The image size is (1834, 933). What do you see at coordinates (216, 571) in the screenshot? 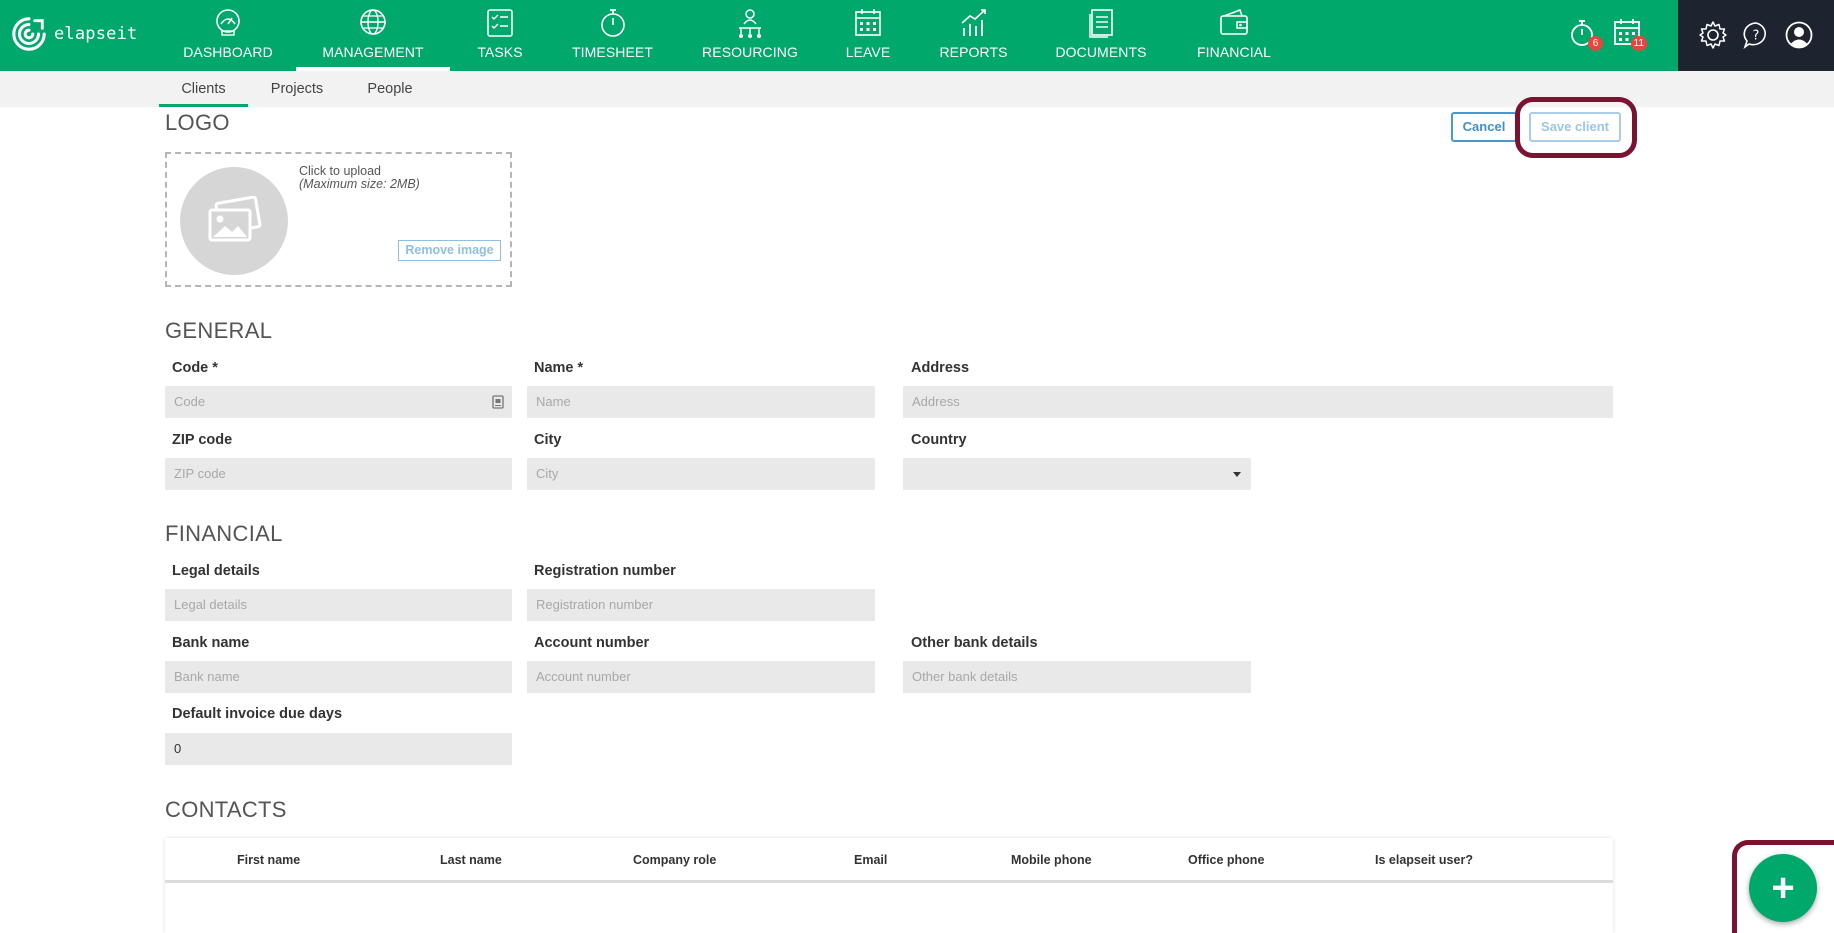
I see `legal-details-label: Legal details` at bounding box center [216, 571].